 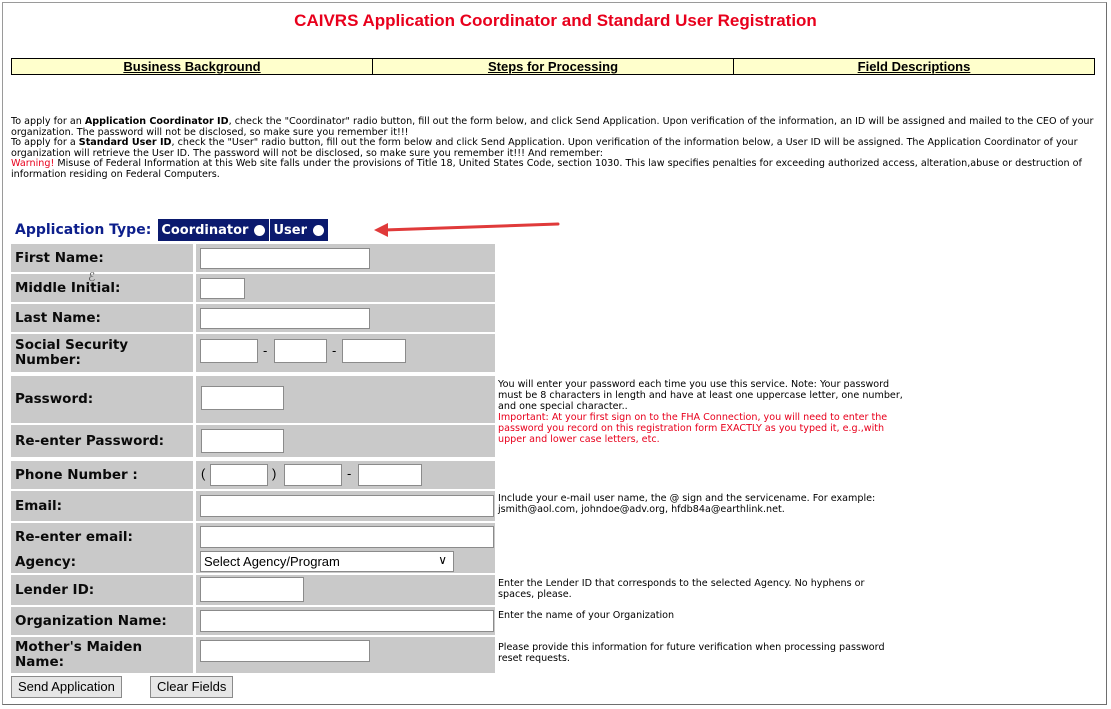 I want to click on label-middle-initial: Middle Initial:, so click(x=102, y=288).